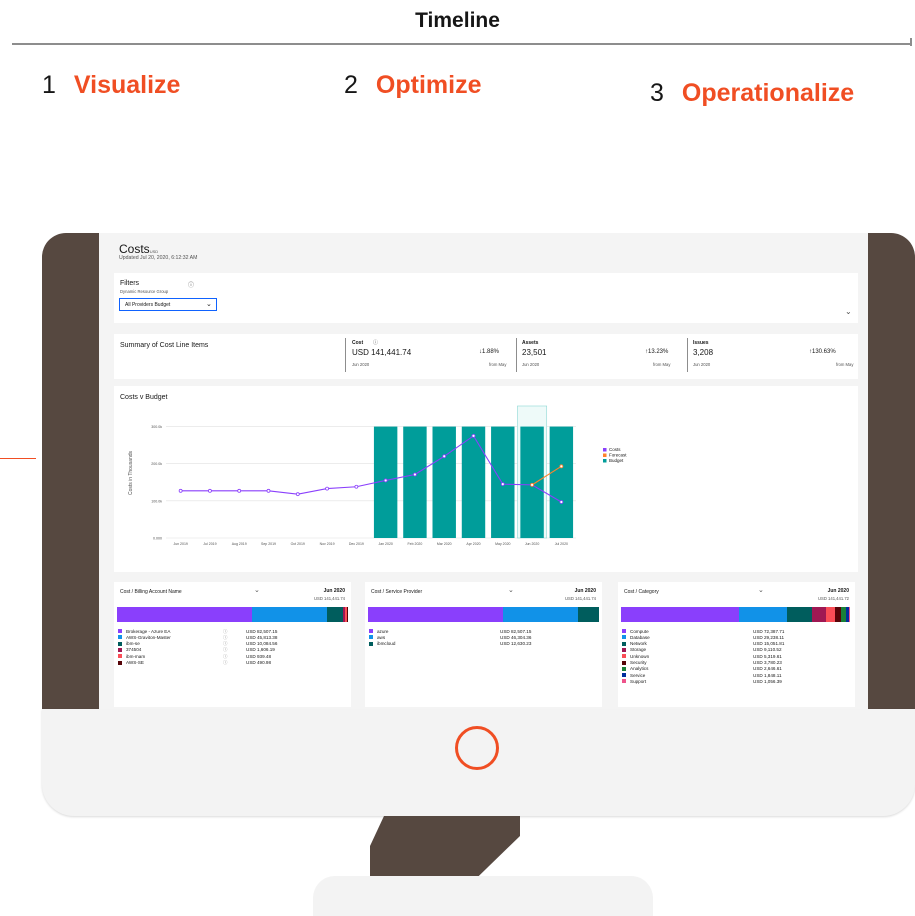 The width and height of the screenshot is (915, 916). I want to click on cost-value: USD 141,441.74, so click(382, 352).